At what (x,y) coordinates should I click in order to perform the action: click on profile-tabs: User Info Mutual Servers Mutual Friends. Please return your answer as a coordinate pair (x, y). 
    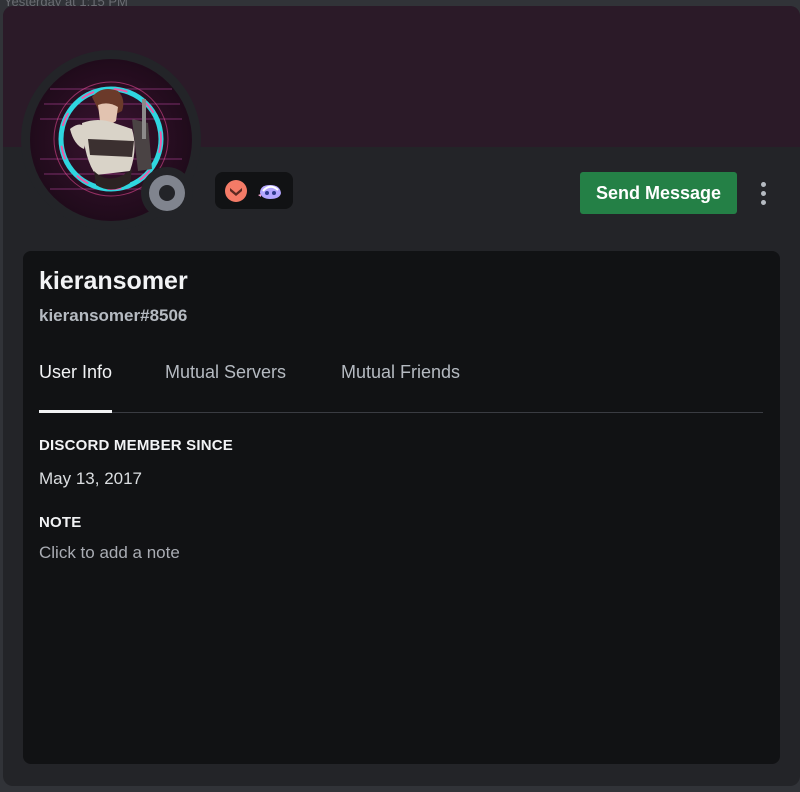
    Looking at the image, I should click on (401, 382).